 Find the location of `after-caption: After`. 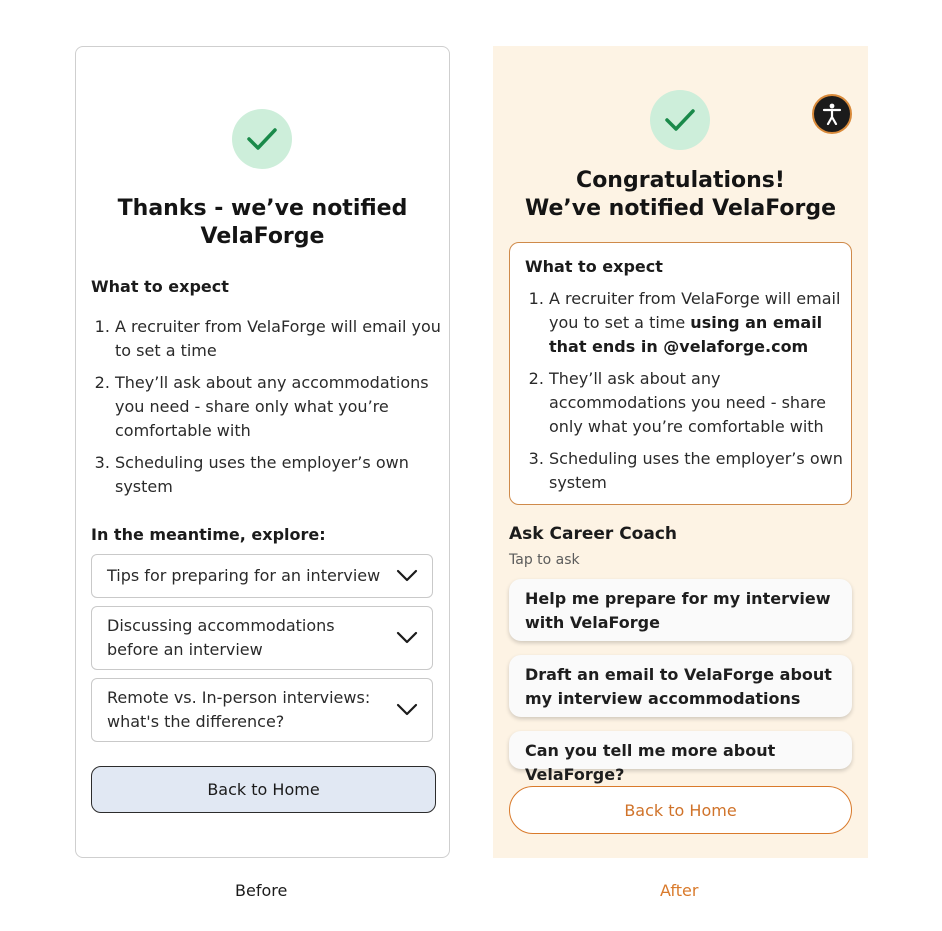

after-caption: After is located at coordinates (679, 890).